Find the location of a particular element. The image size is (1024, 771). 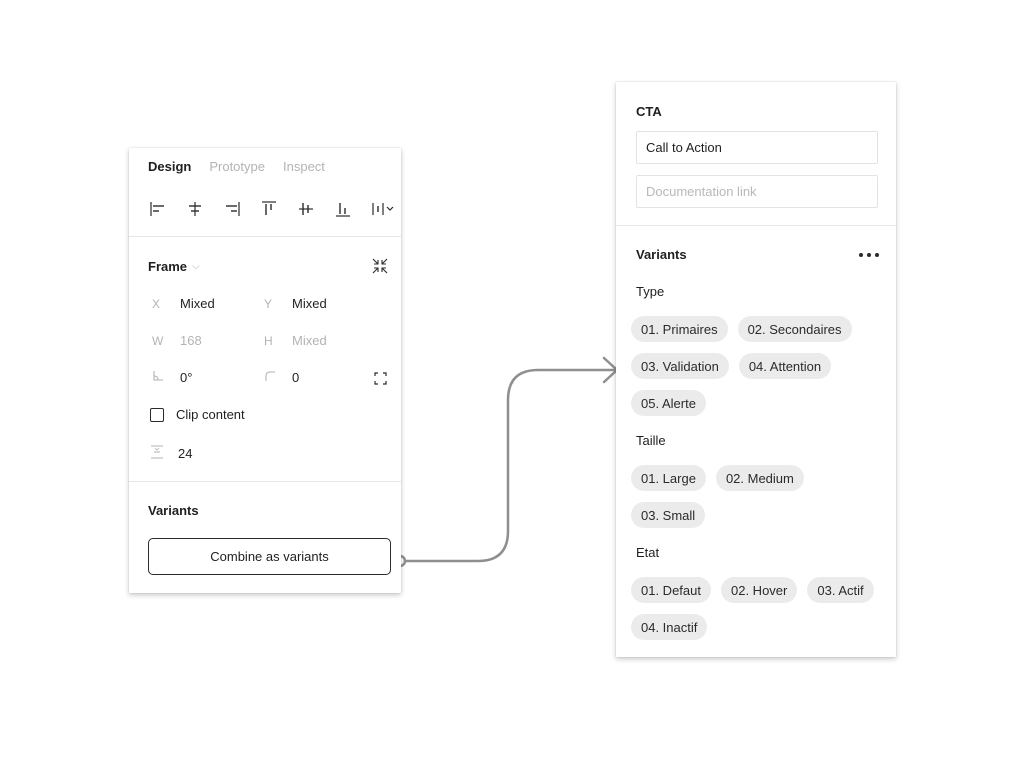

clip-content-option: Clip content is located at coordinates (197, 414).